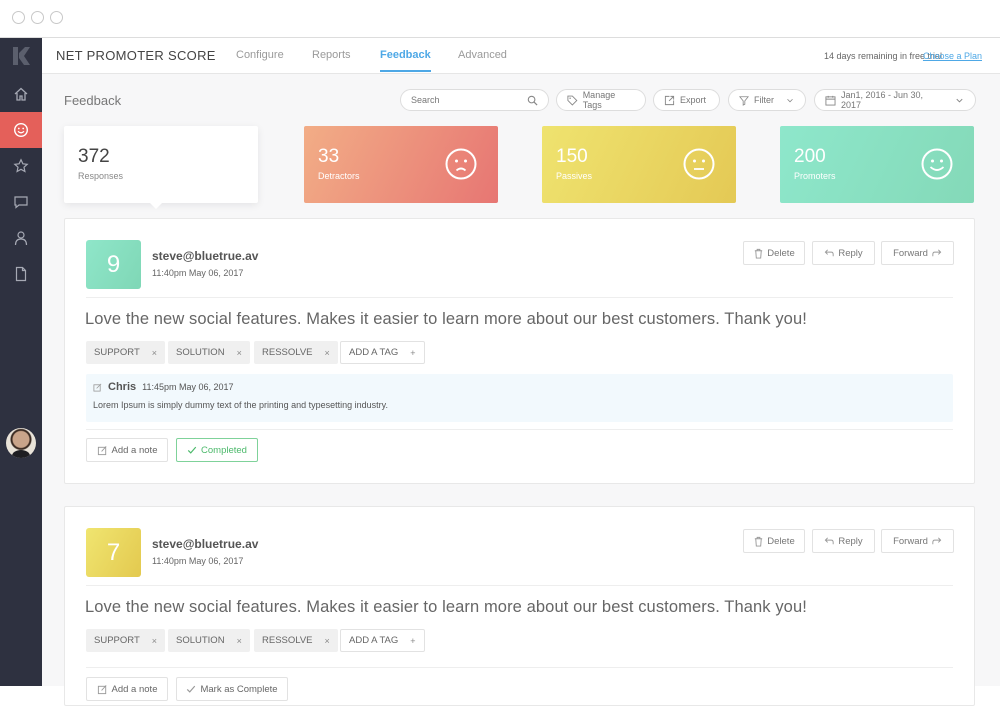 The height and width of the screenshot is (706, 1000). I want to click on window-minimize-button, so click(37, 17).